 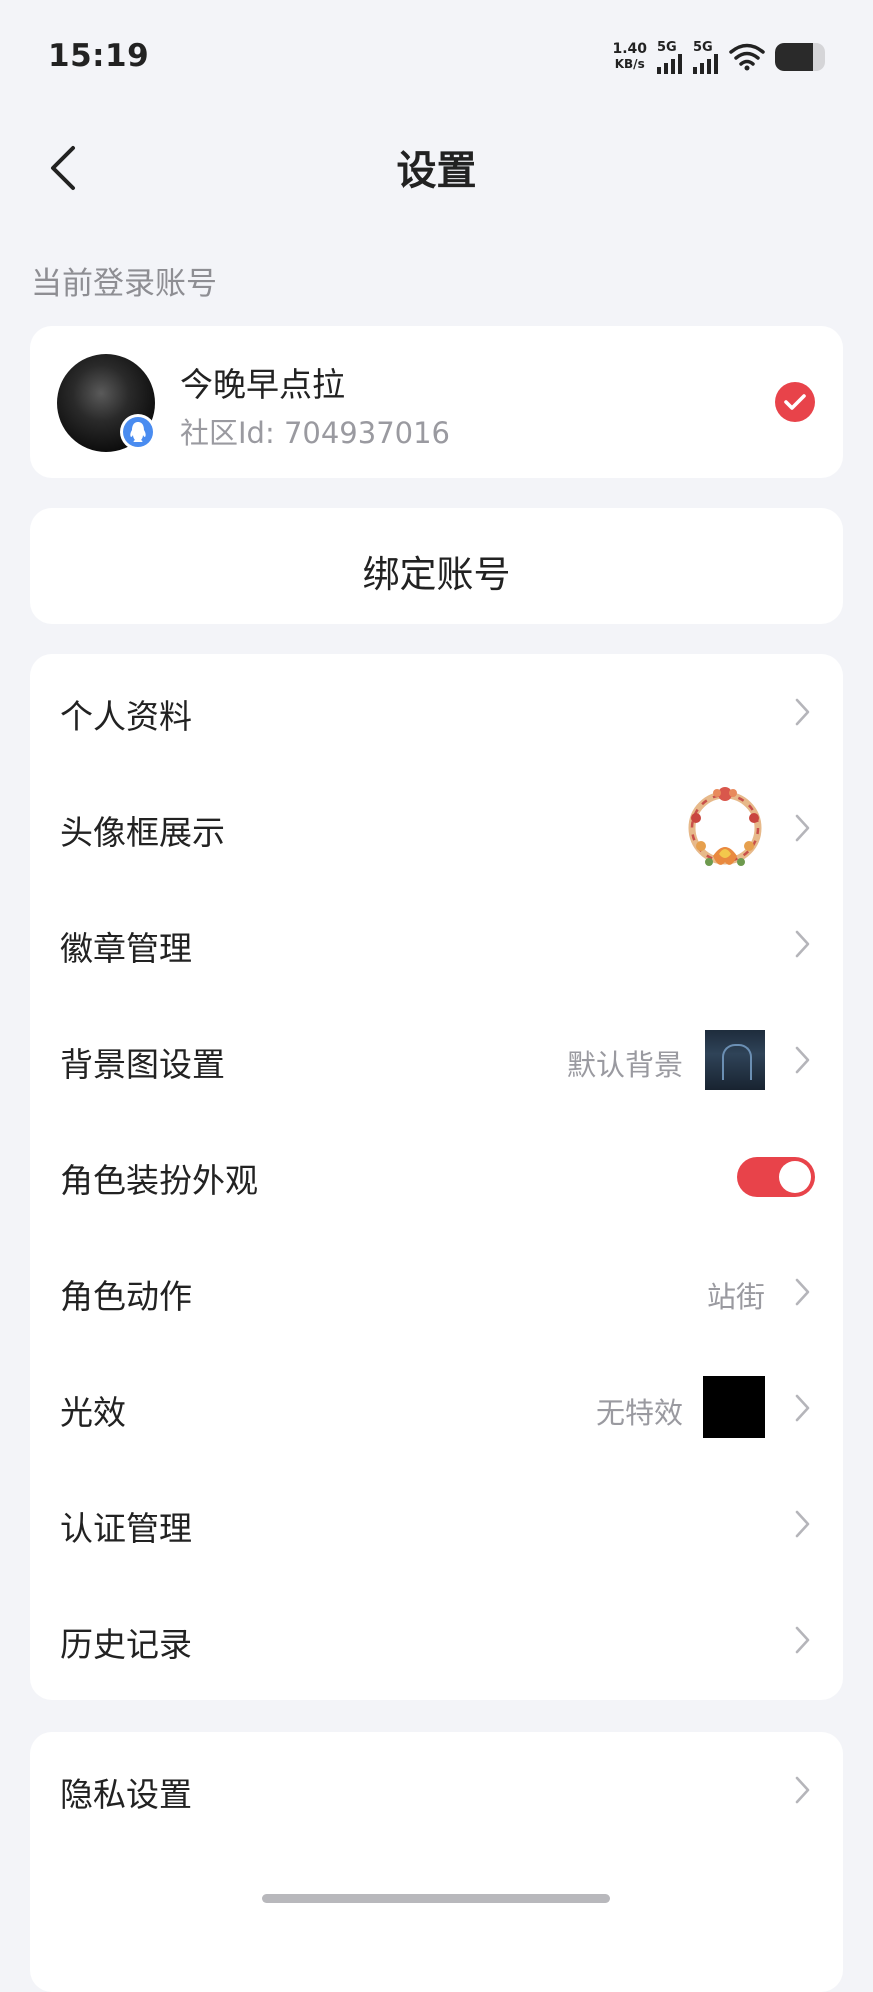 I want to click on account-card: 今晚早点拉 社区Id: 704937016, so click(x=436, y=402).